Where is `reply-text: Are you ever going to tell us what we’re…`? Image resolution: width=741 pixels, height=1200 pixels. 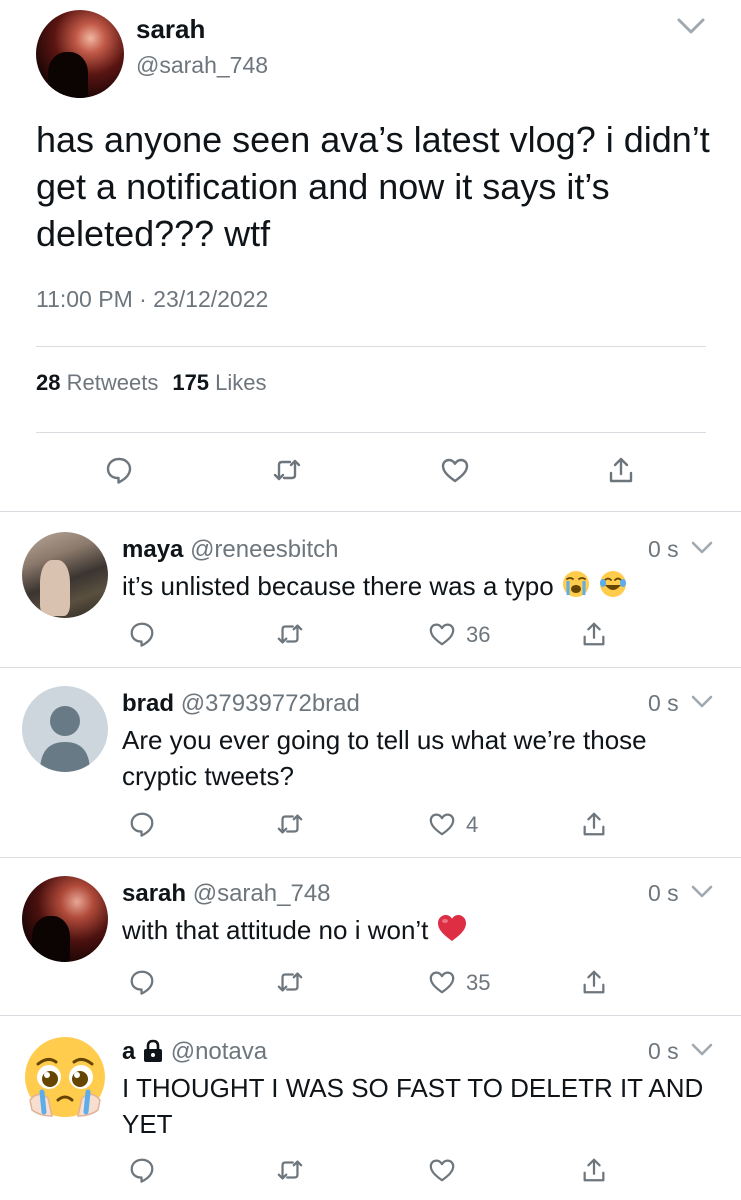 reply-text: Are you ever going to tell us what we’re… is located at coordinates (384, 758).